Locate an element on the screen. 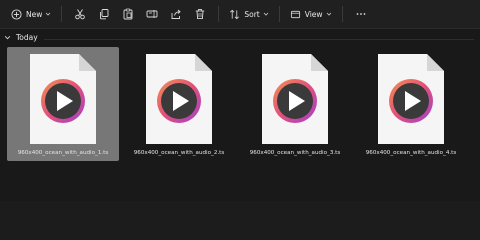 The height and width of the screenshot is (240, 480). file-name: 960x400_ocean_with_audio_1.ts is located at coordinates (63, 153).